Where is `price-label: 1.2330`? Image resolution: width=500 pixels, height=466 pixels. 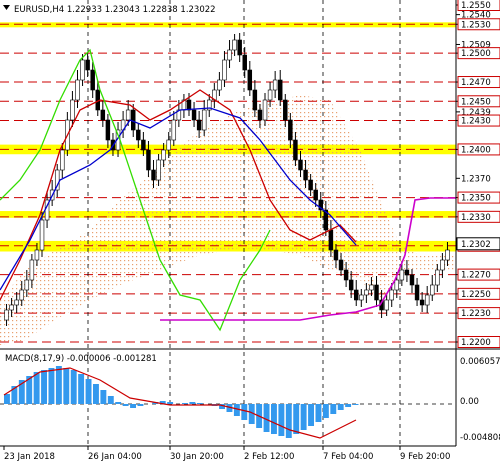 price-label: 1.2330 is located at coordinates (476, 218).